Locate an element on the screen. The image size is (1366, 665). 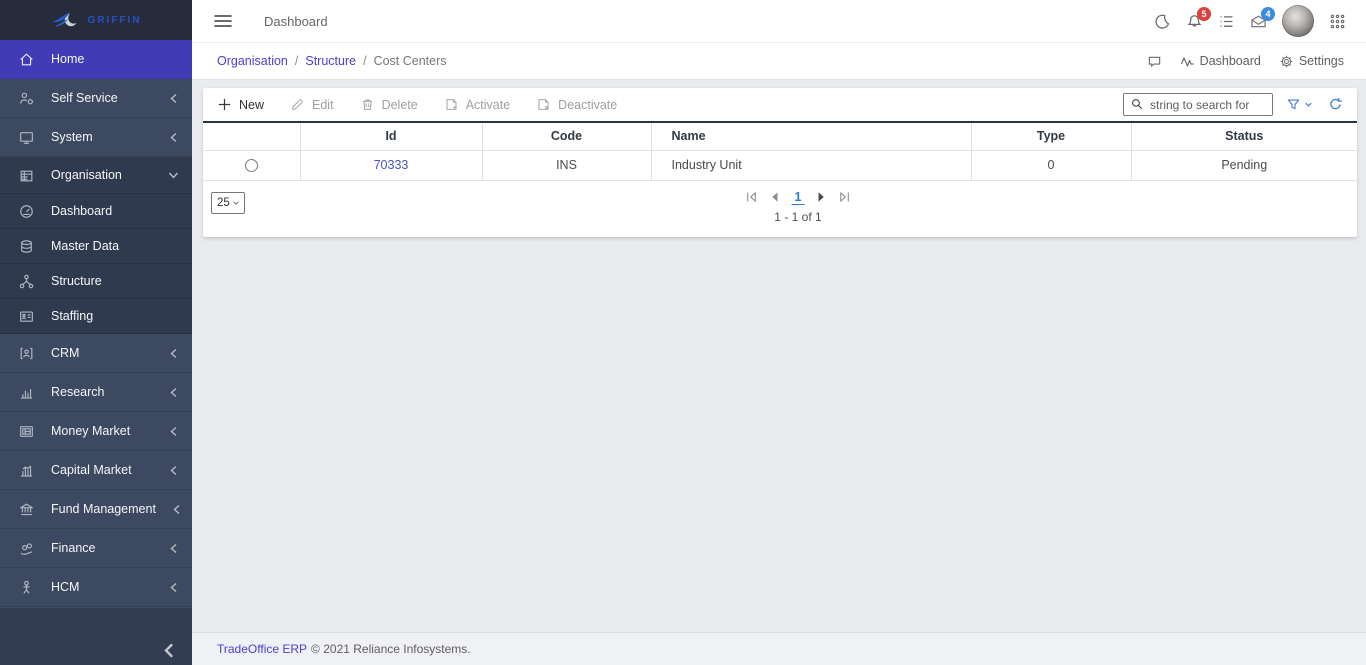
sidebar-item-research: Research is located at coordinates (96, 392).